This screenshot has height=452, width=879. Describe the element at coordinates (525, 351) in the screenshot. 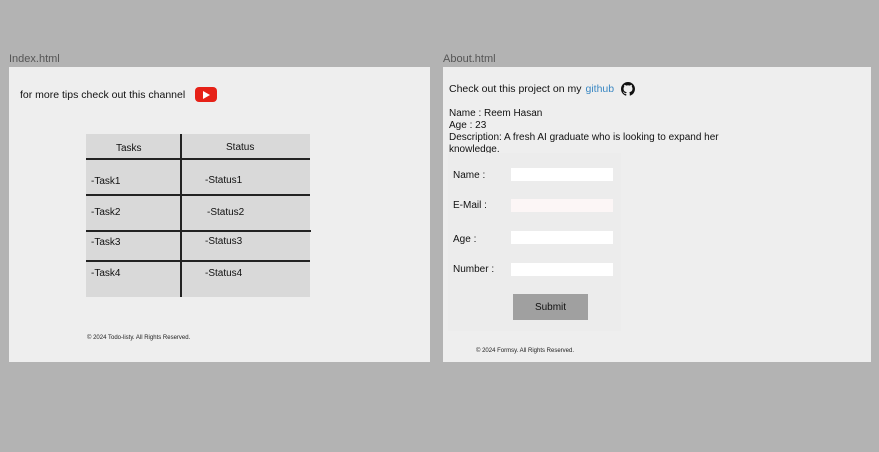

I see `about-footer: © 2024 Formsy. All Rights Reserved.` at that location.